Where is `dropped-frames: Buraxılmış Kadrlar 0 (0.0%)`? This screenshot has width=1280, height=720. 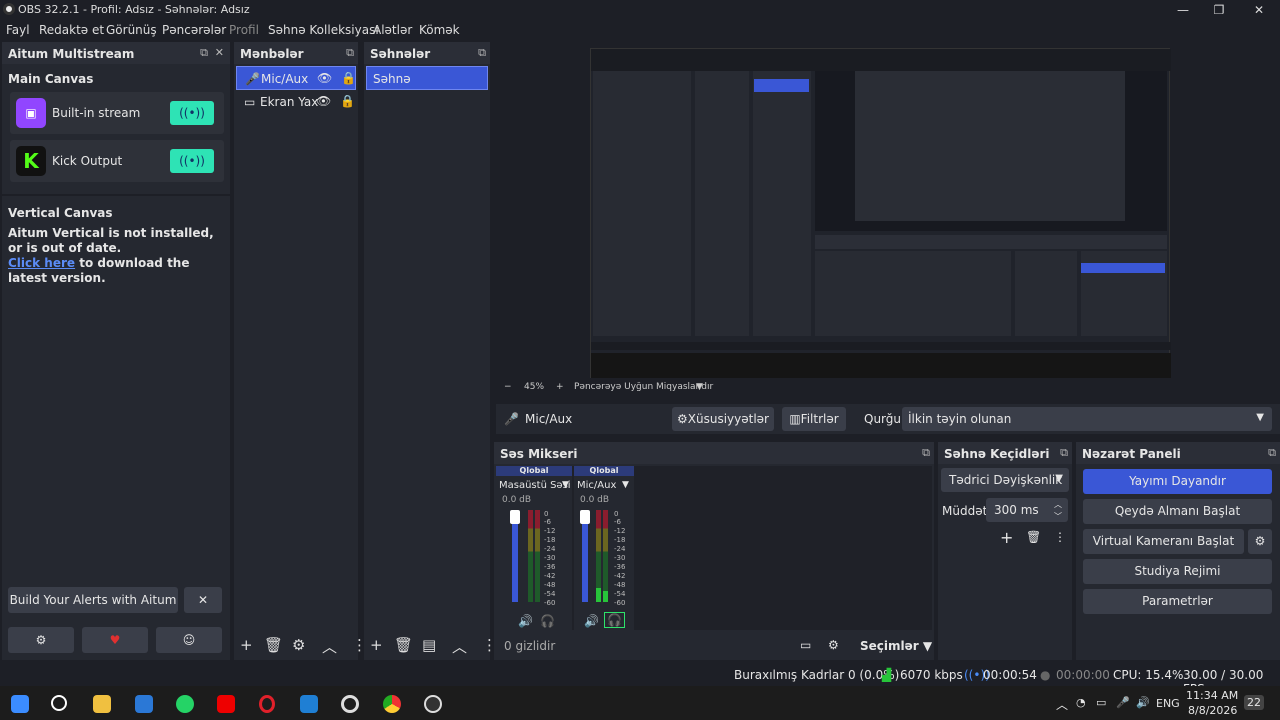
dropped-frames: Buraxılmış Kadrlar 0 (0.0%) is located at coordinates (817, 675).